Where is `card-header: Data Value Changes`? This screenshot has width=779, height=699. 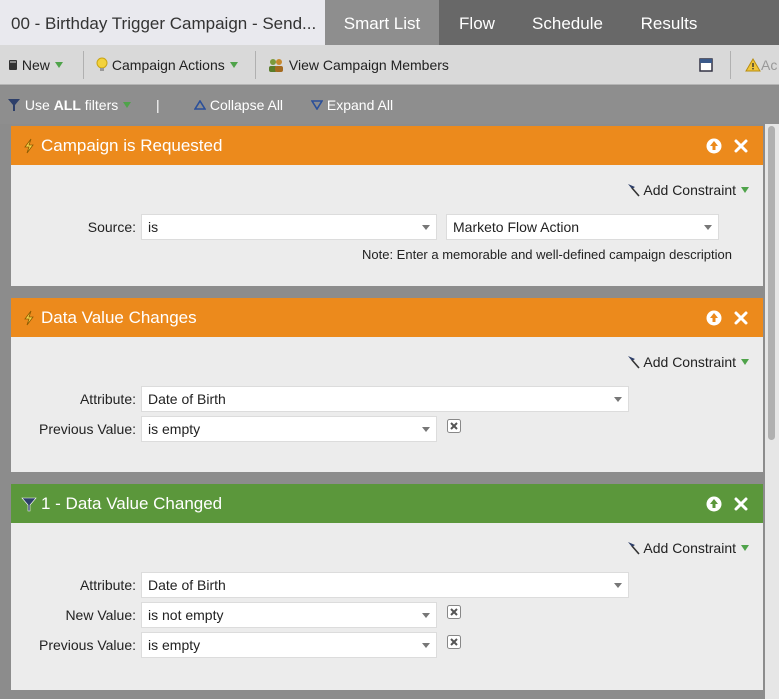
card-header: Data Value Changes is located at coordinates (387, 317).